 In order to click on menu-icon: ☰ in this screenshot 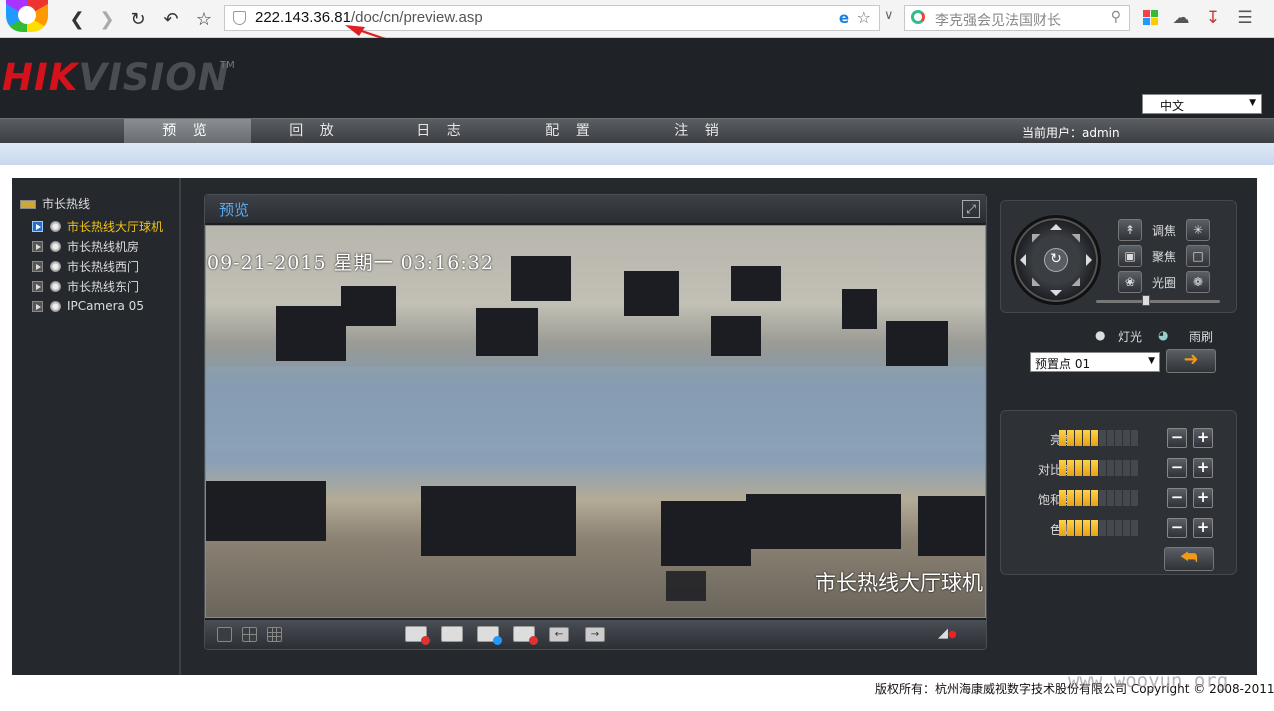, I will do `click(1245, 18)`.